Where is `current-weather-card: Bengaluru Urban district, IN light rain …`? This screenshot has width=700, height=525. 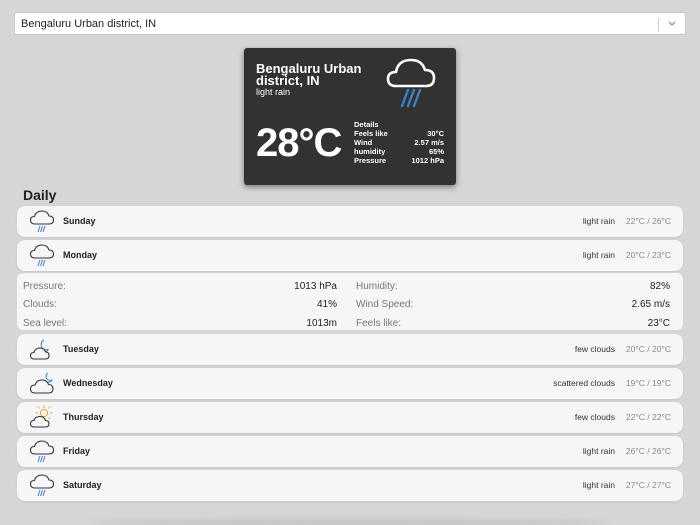
current-weather-card: Bengaluru Urban district, IN light rain … is located at coordinates (350, 116).